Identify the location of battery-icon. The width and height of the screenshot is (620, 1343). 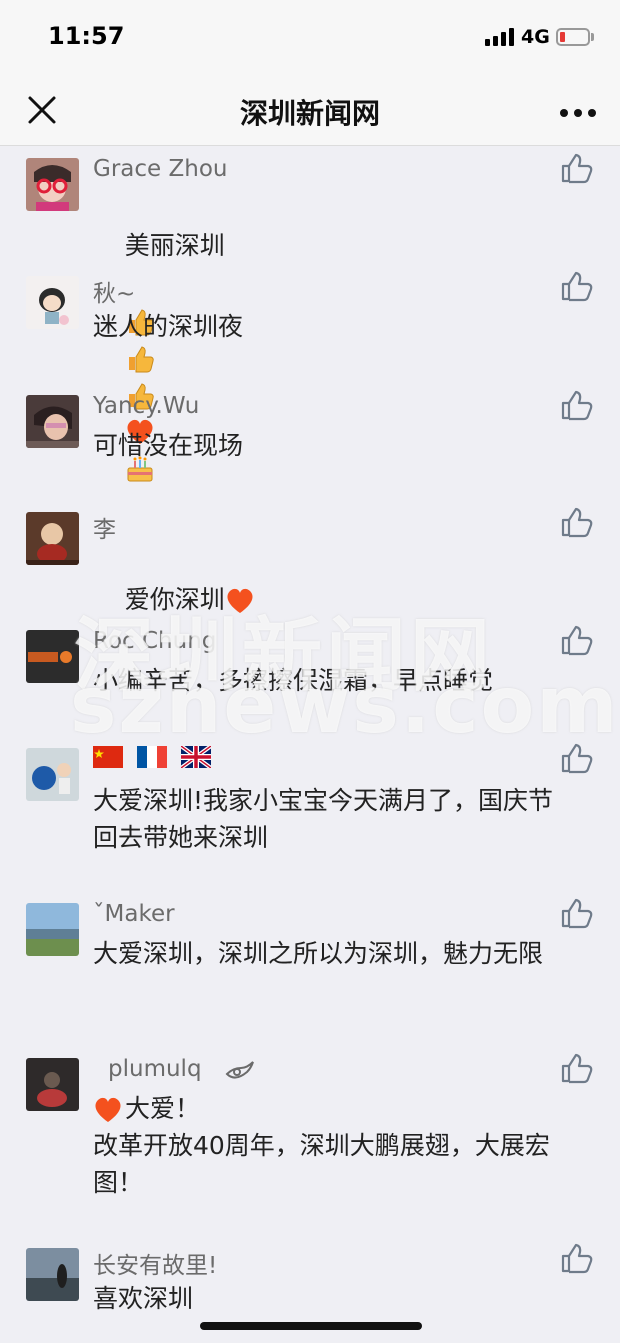
(573, 37).